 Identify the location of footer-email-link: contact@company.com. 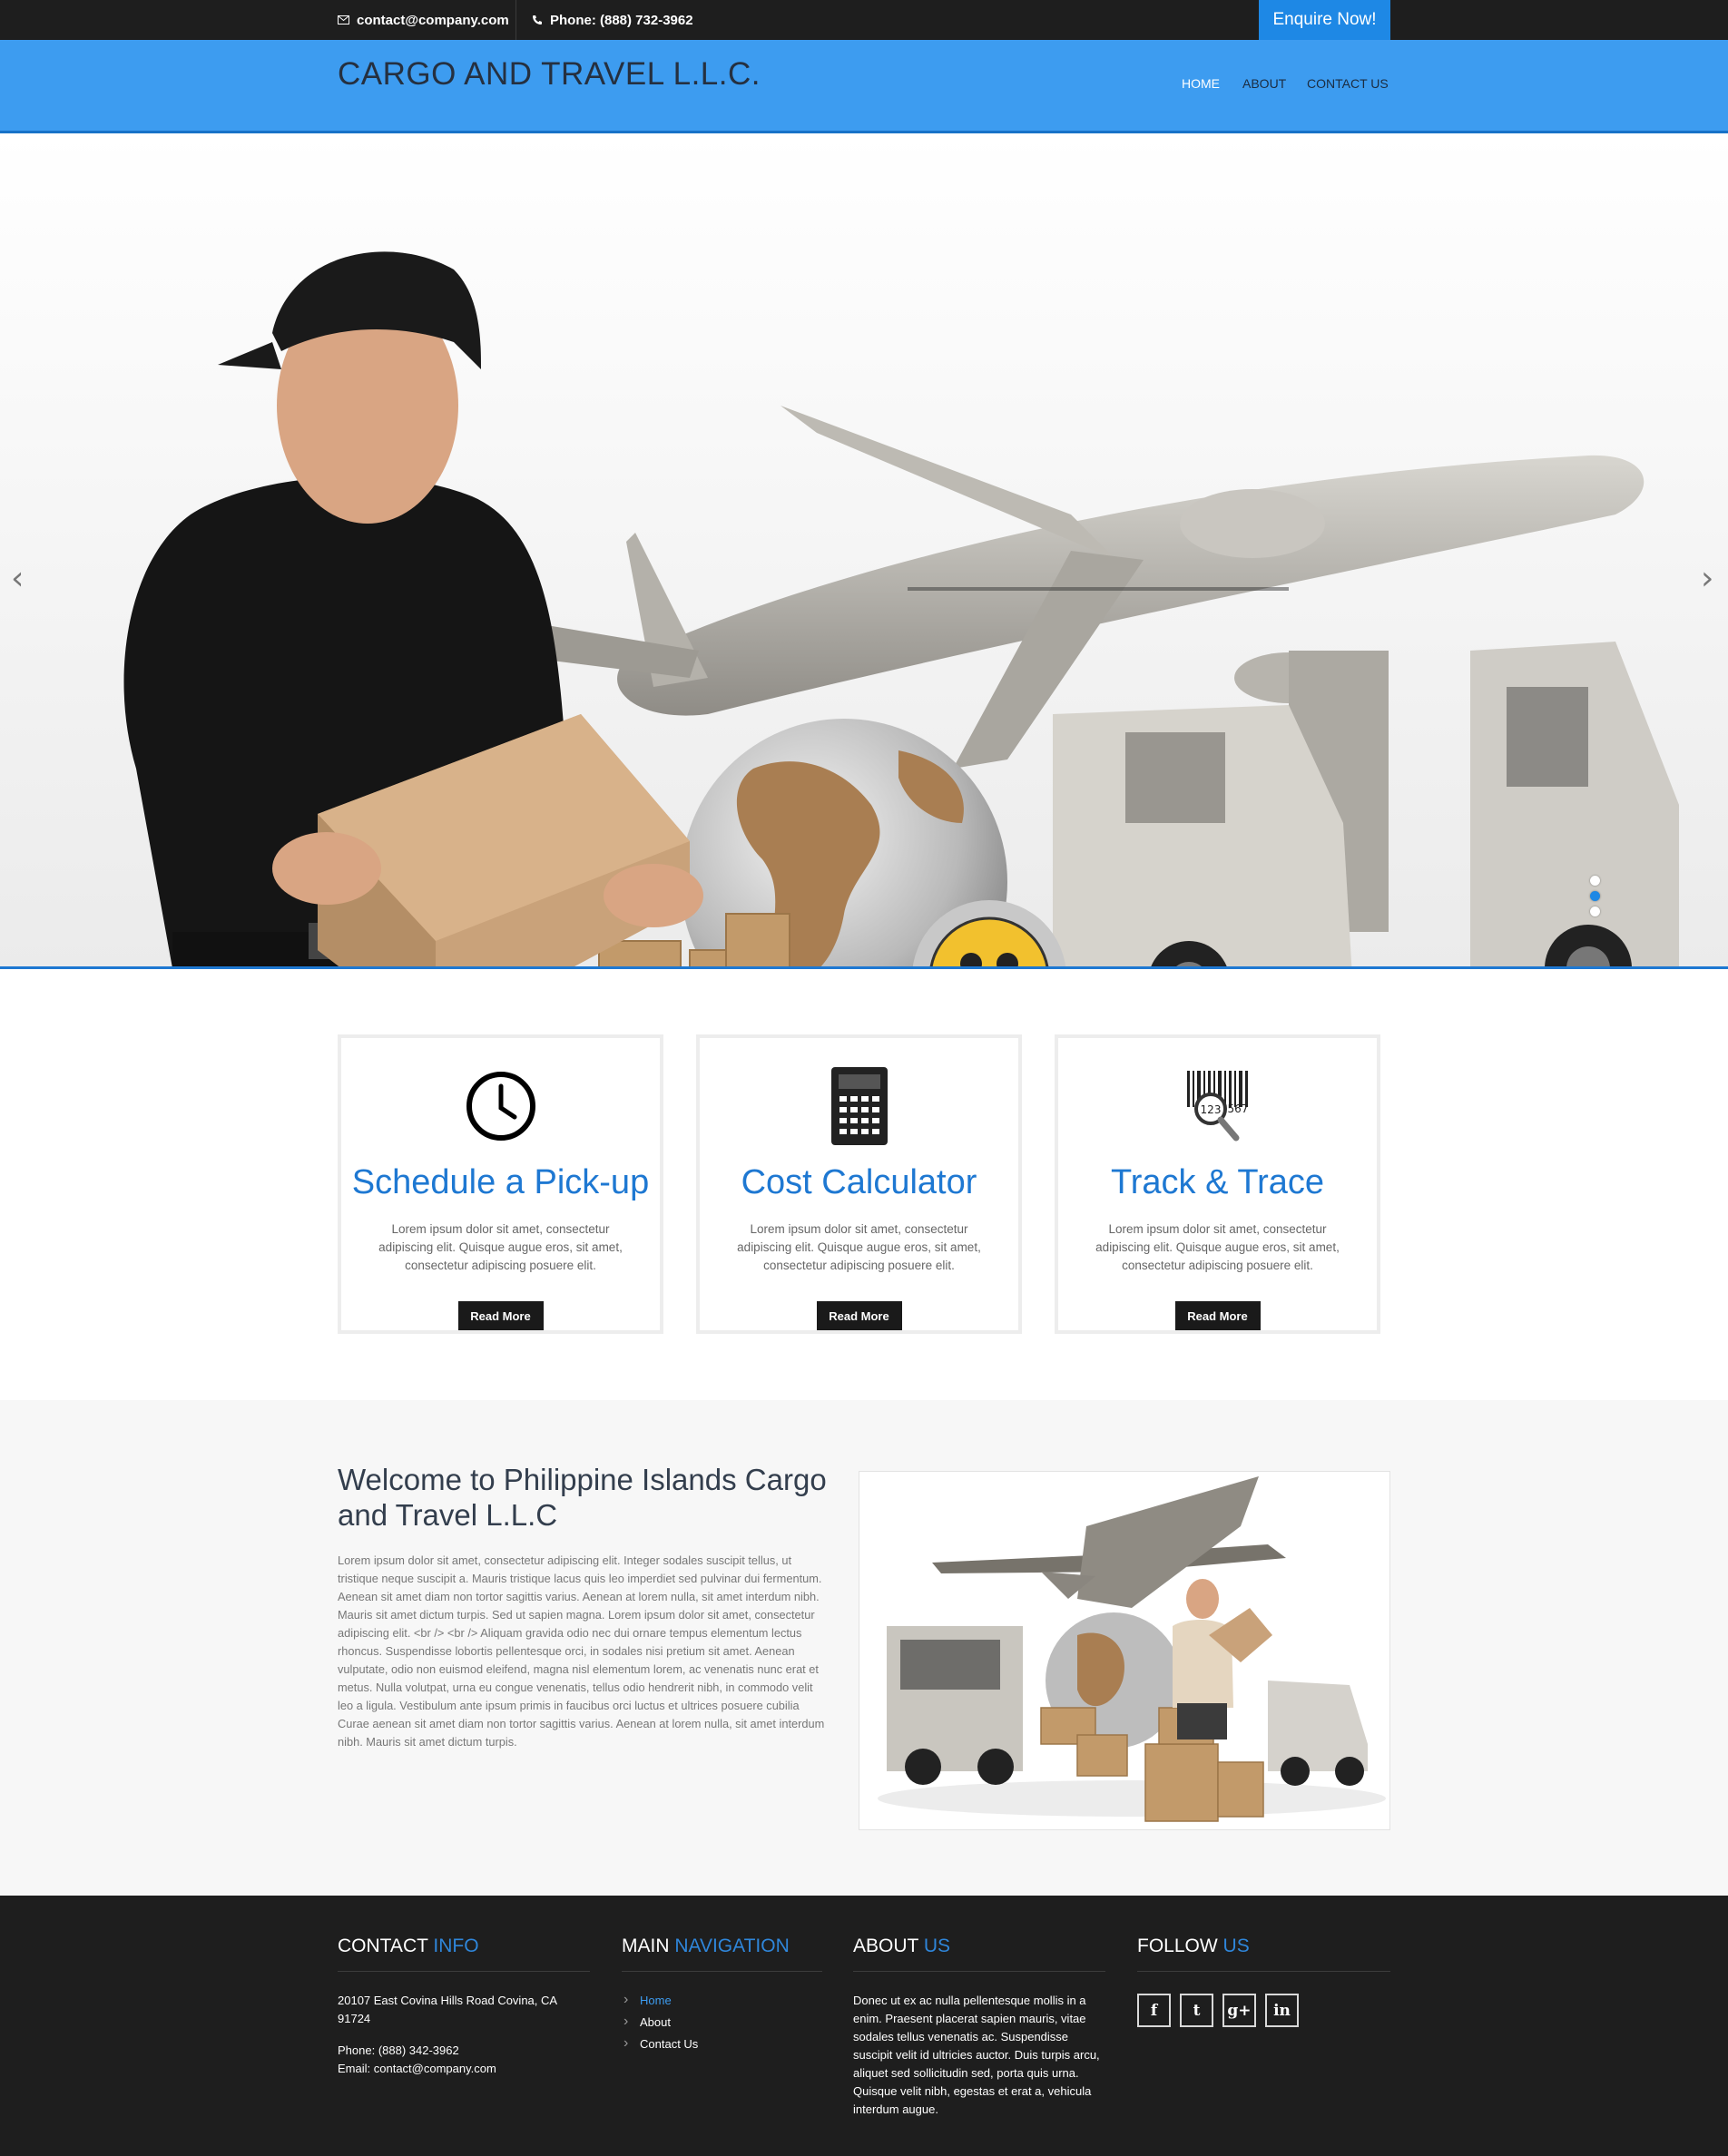
(435, 2068).